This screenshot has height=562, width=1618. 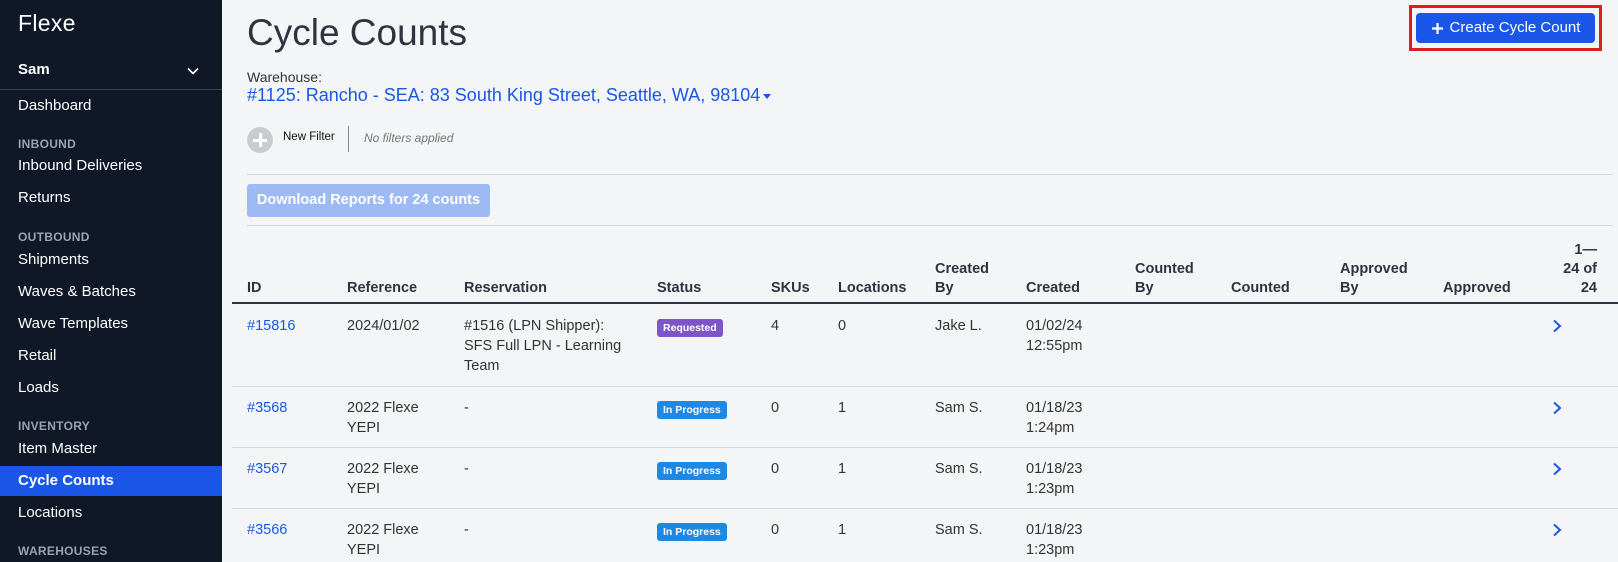 What do you see at coordinates (348, 139) in the screenshot?
I see `filter-divider` at bounding box center [348, 139].